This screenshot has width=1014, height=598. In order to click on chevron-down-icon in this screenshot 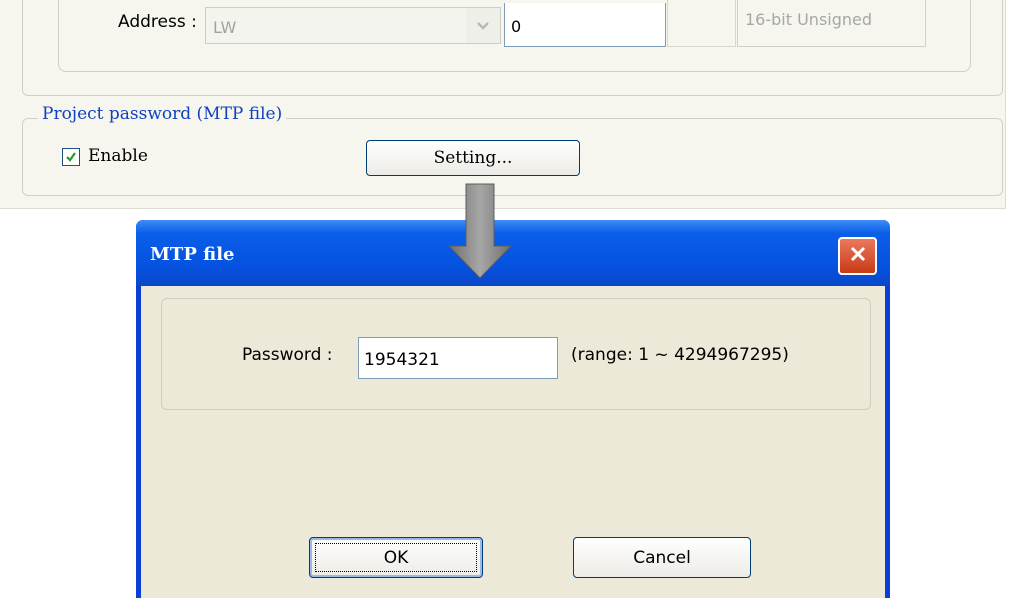, I will do `click(483, 25)`.